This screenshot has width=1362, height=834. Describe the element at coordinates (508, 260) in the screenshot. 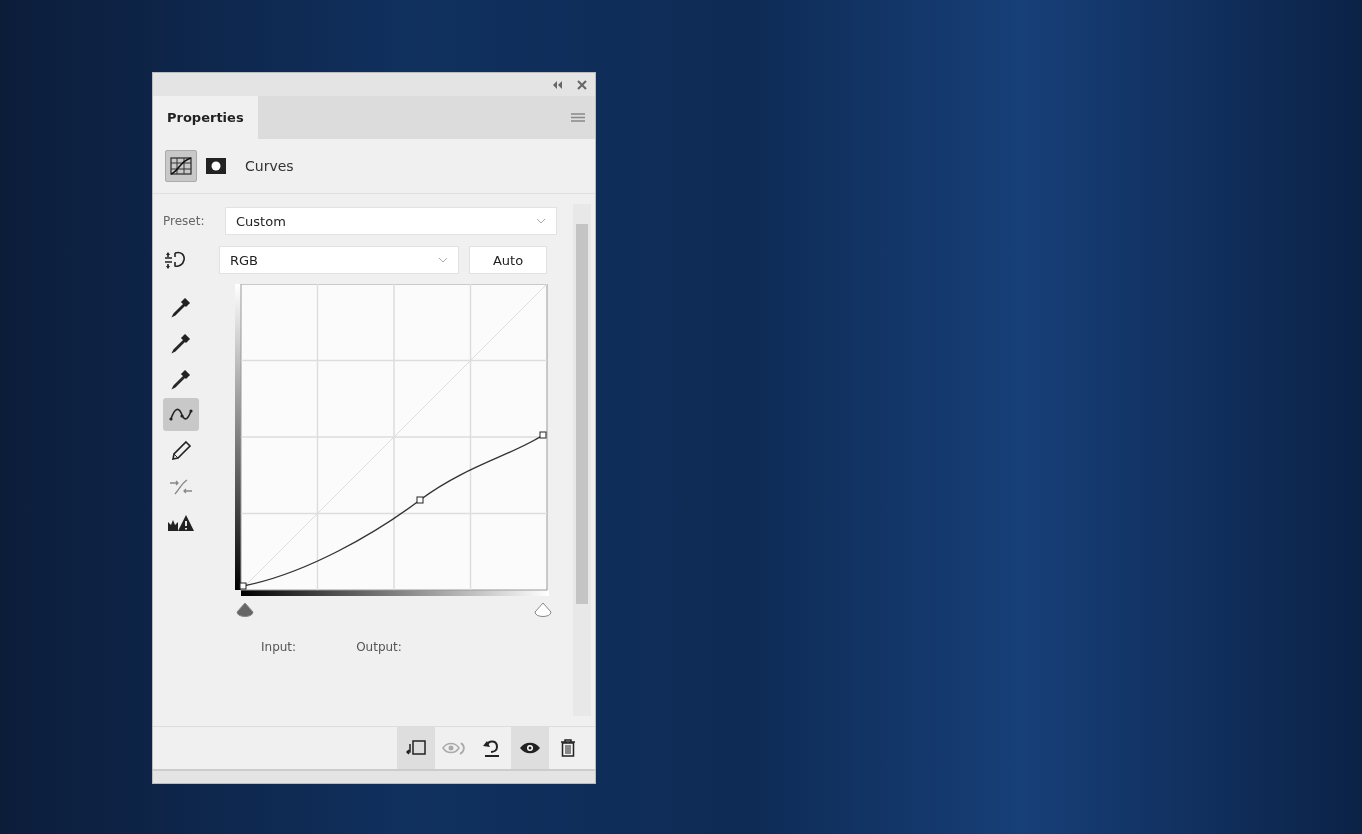

I see `auto-button: Auto` at that location.